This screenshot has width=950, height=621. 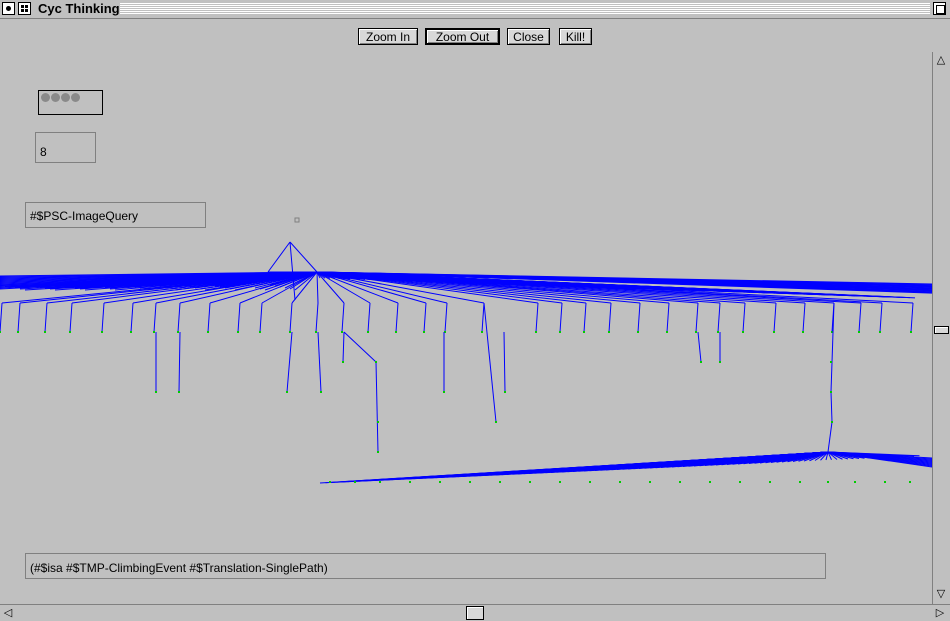 I want to click on root-marker, so click(x=297, y=220).